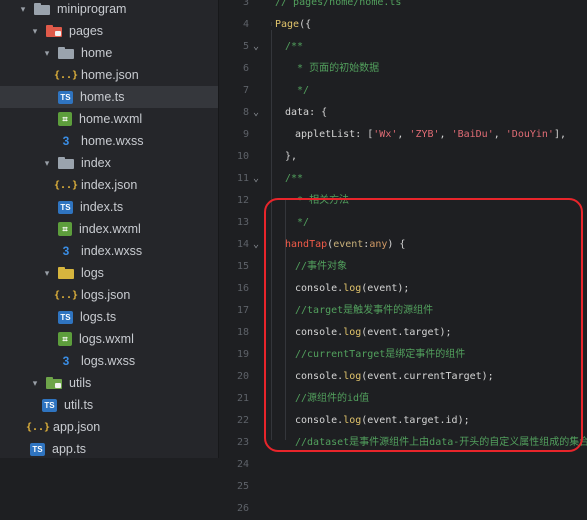 This screenshot has width=587, height=520. I want to click on code-line: /**, so click(294, 179).